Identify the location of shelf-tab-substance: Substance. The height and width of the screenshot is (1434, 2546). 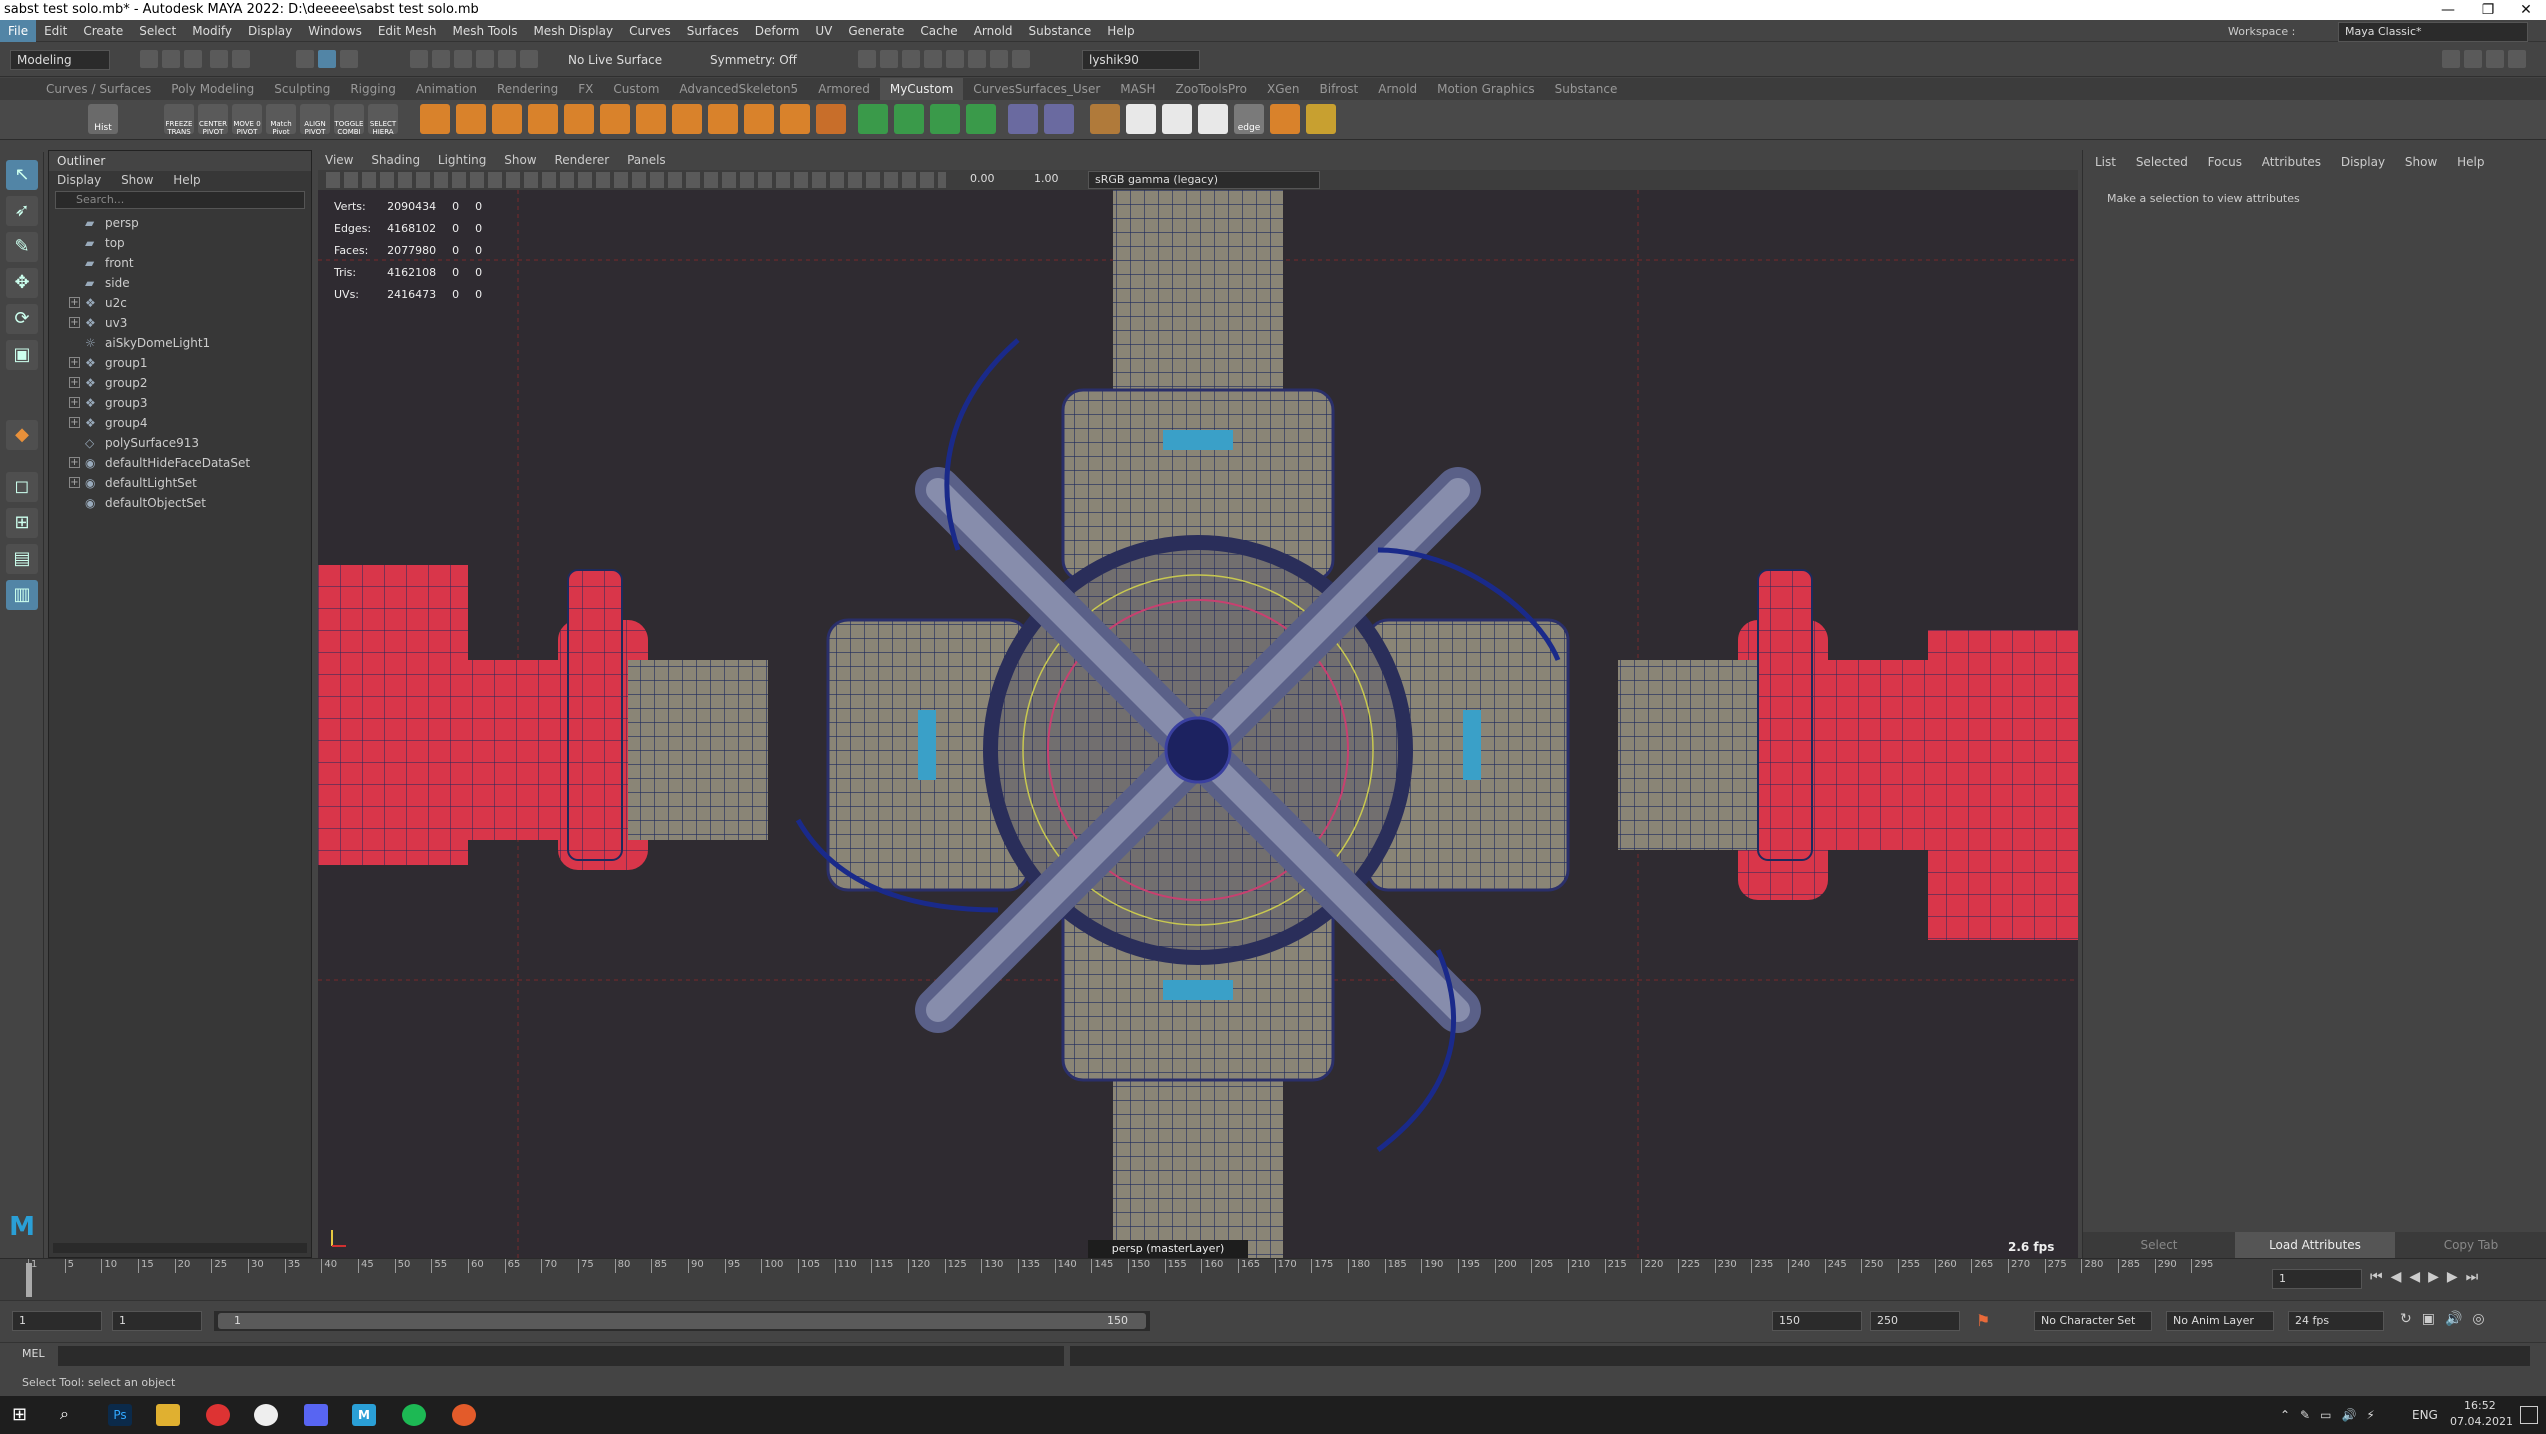
(1586, 89).